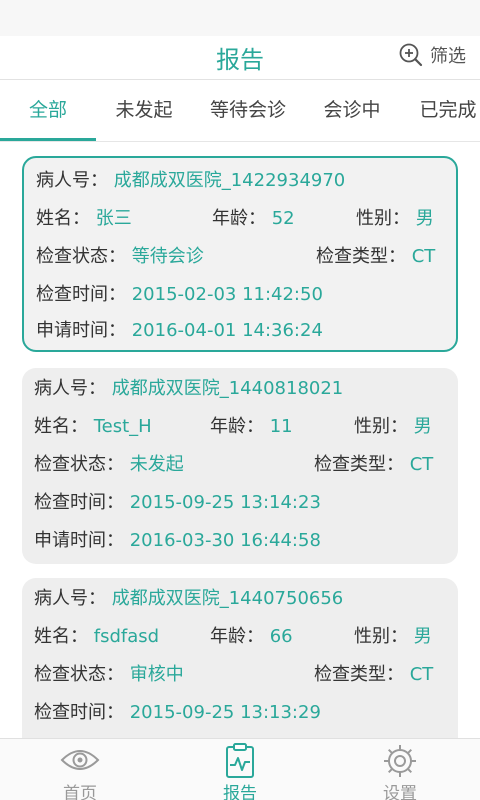  I want to click on patient-id-value: 成都成双医院_1440818021, so click(227, 388).